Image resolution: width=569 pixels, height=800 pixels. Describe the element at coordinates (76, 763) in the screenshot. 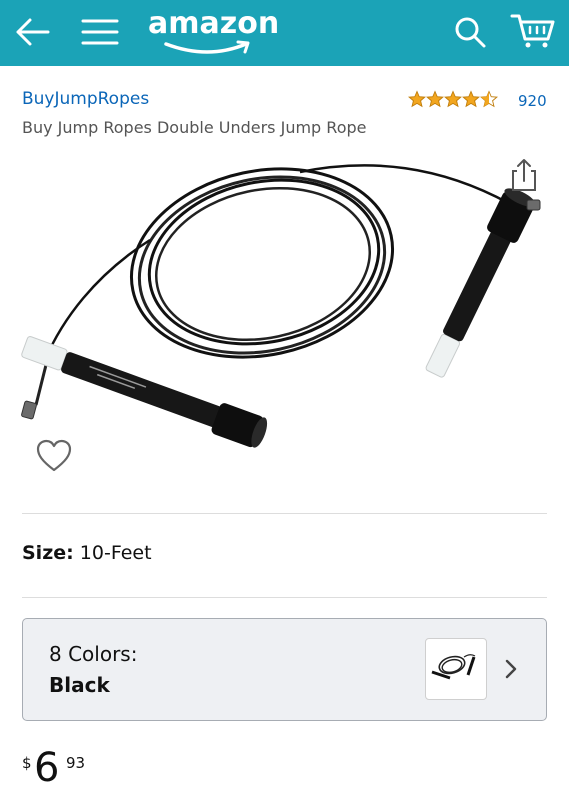

I see `price-fraction: 93` at that location.